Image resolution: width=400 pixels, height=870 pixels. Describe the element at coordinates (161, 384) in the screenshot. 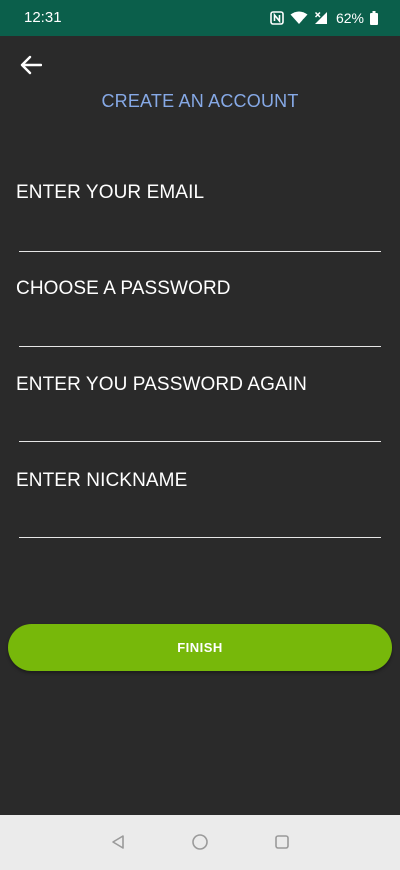

I see `confirm-password-label: ENTER YOU PASSWORD AGAIN` at that location.